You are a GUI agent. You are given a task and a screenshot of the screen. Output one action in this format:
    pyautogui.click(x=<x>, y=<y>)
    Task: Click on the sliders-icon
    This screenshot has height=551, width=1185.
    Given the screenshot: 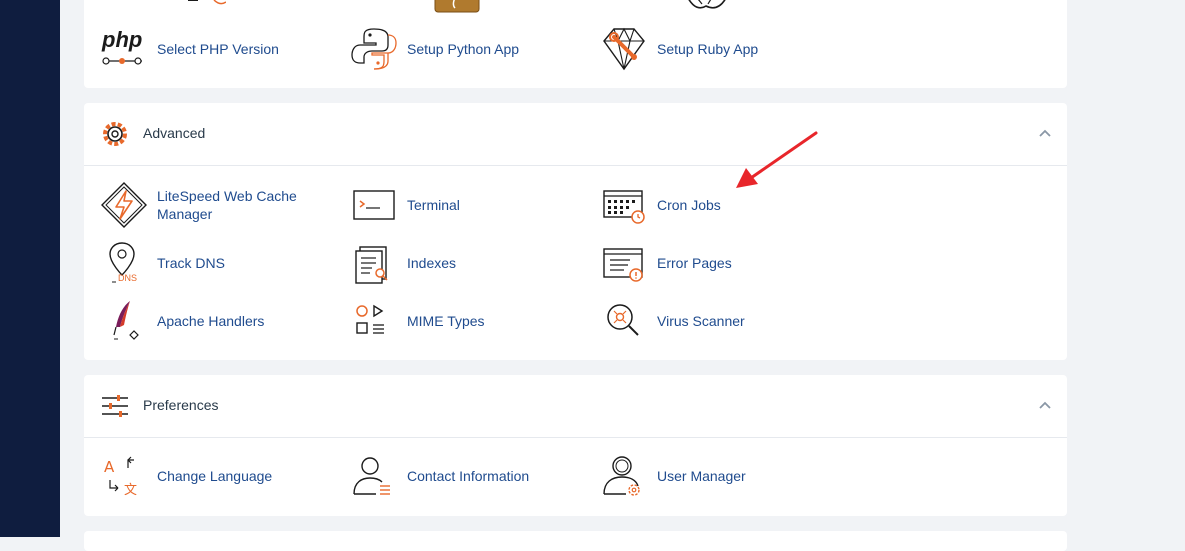 What is the action you would take?
    pyautogui.click(x=115, y=406)
    